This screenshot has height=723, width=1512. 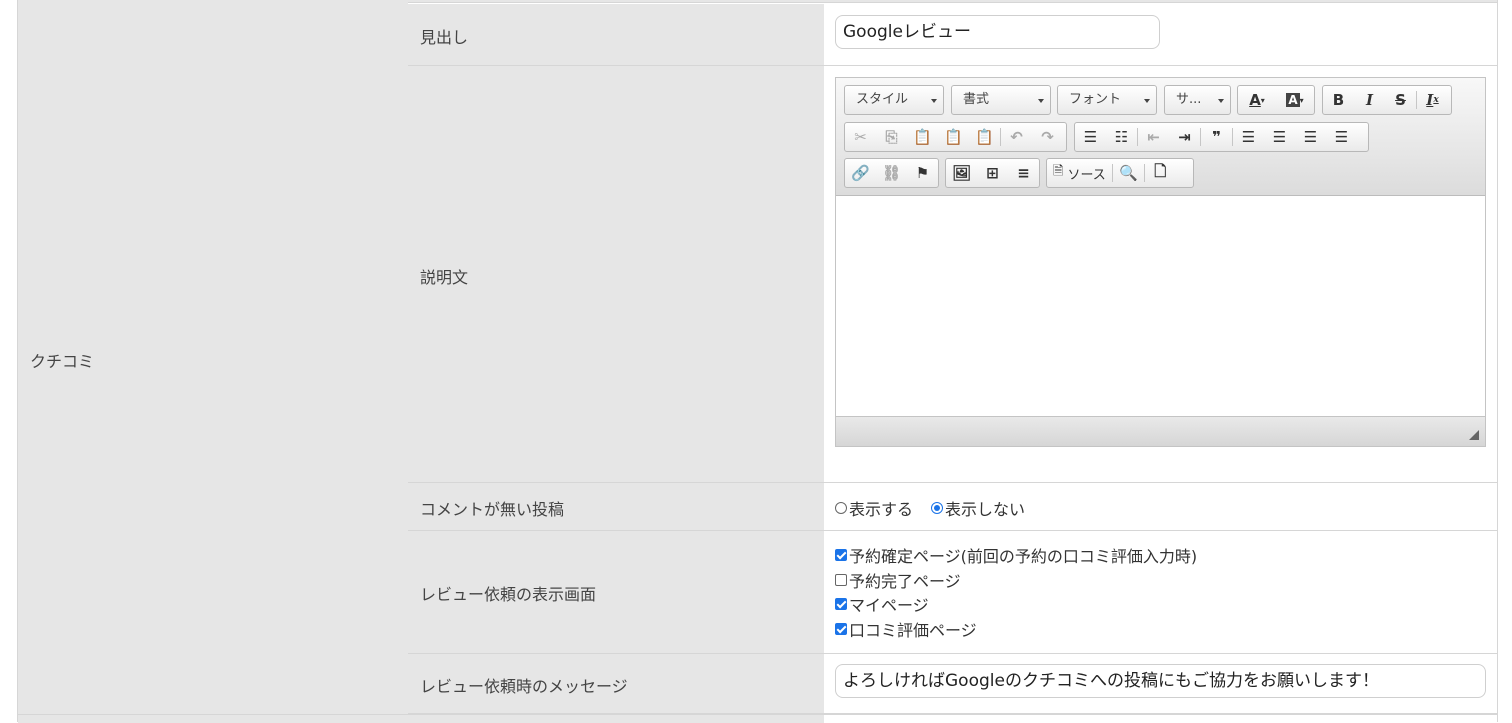 What do you see at coordinates (1248, 137) in the screenshot?
I see `align-left-icon: ☰` at bounding box center [1248, 137].